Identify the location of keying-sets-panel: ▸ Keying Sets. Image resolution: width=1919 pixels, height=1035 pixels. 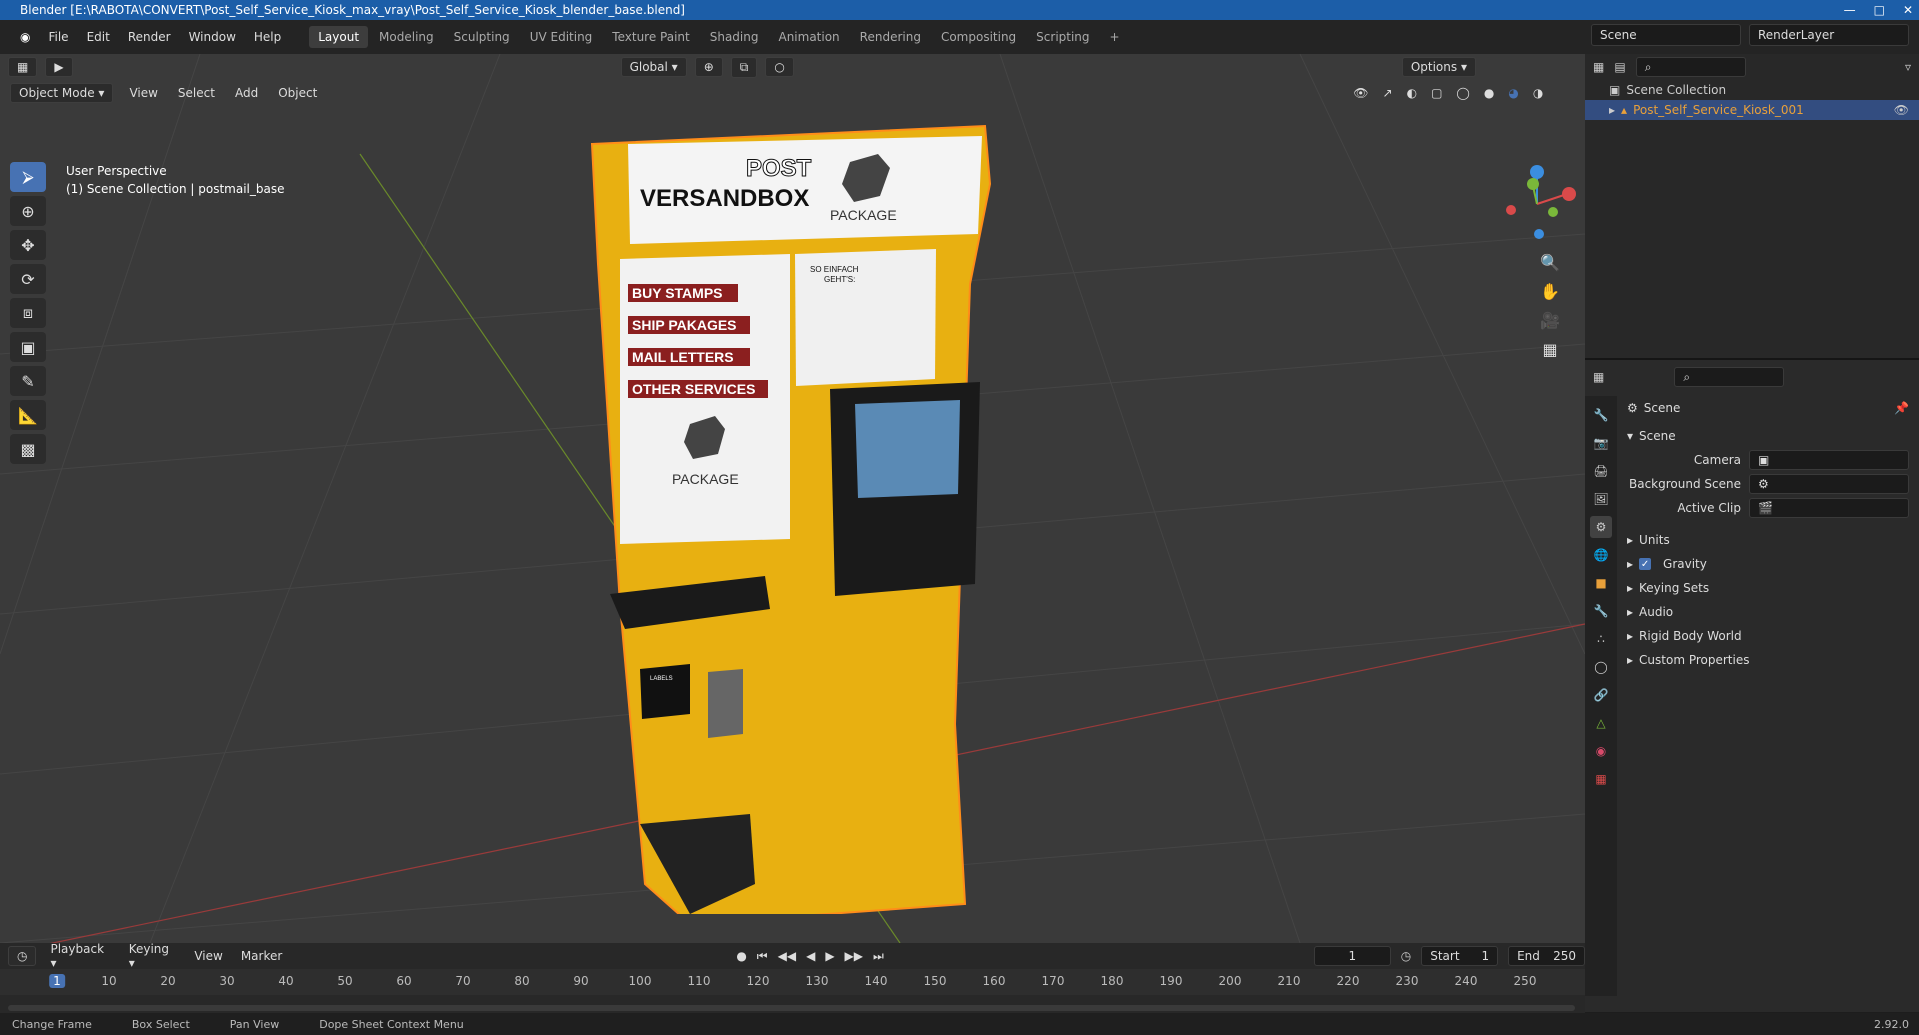
(1769, 588).